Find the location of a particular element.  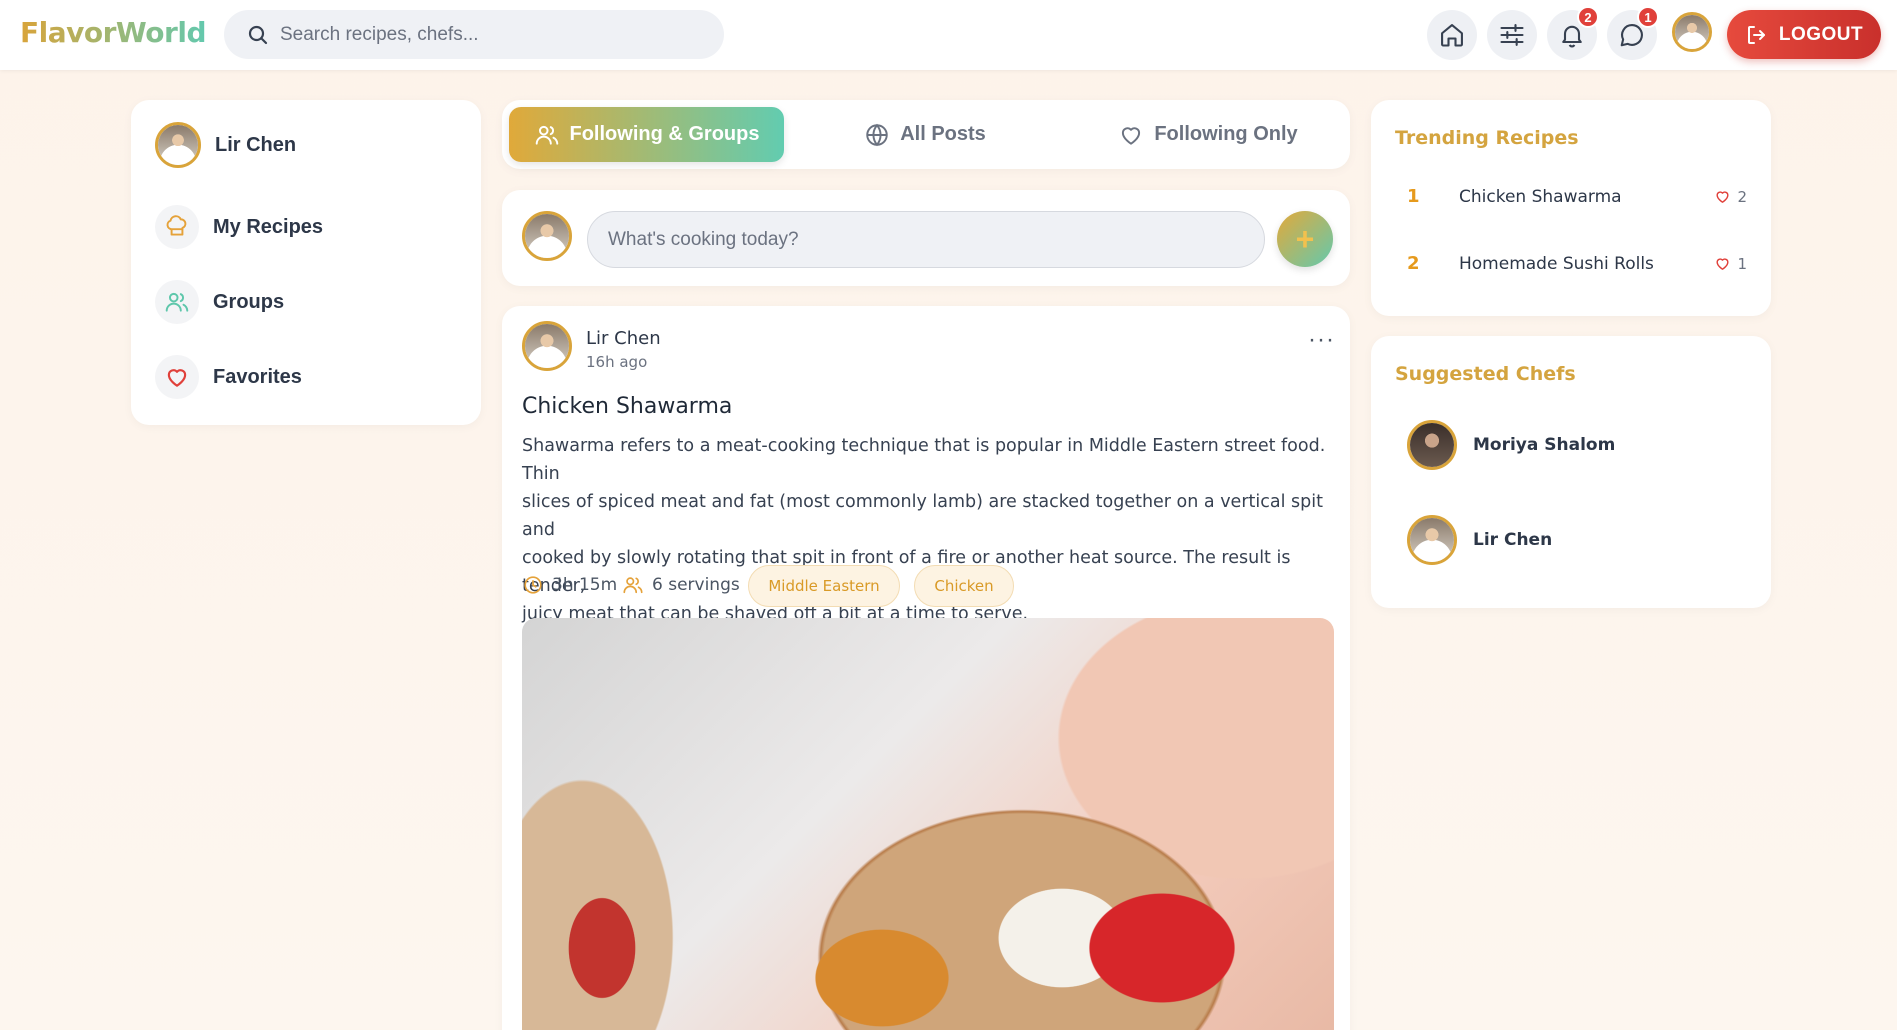

likes-count: 2 is located at coordinates (1742, 196).